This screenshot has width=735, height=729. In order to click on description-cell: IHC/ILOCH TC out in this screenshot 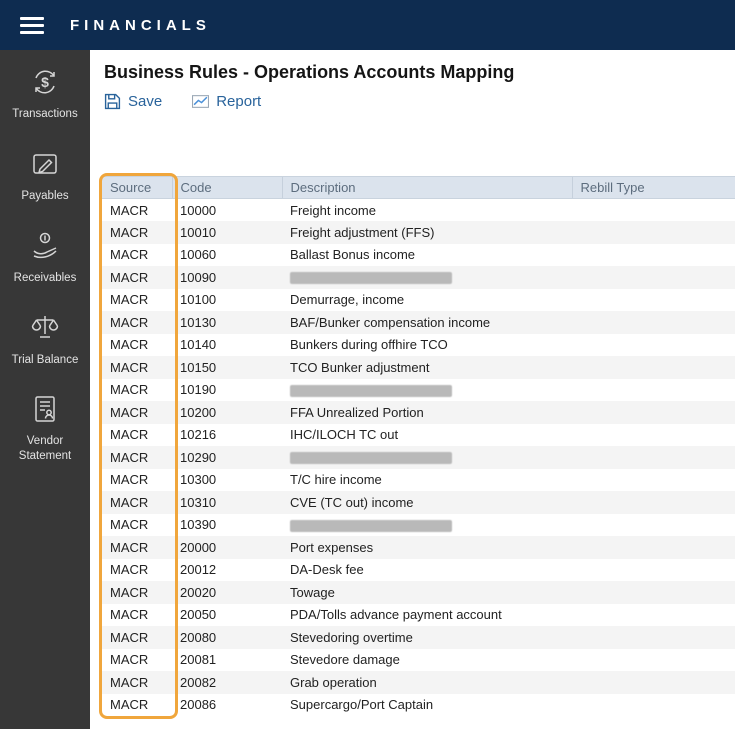, I will do `click(344, 435)`.